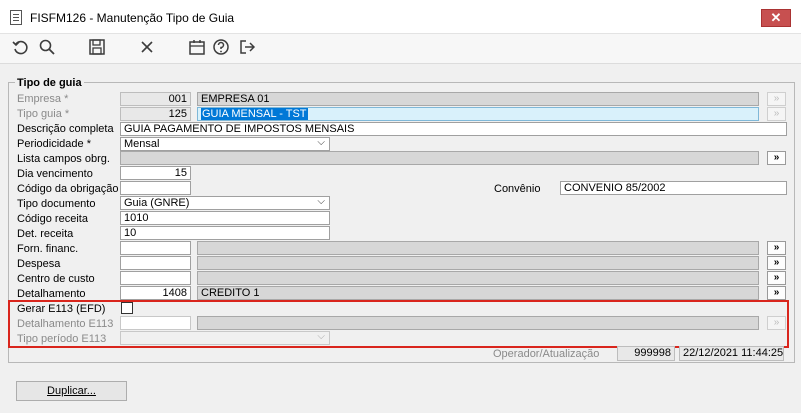 The image size is (801, 413). I want to click on document-icon, so click(16, 17).